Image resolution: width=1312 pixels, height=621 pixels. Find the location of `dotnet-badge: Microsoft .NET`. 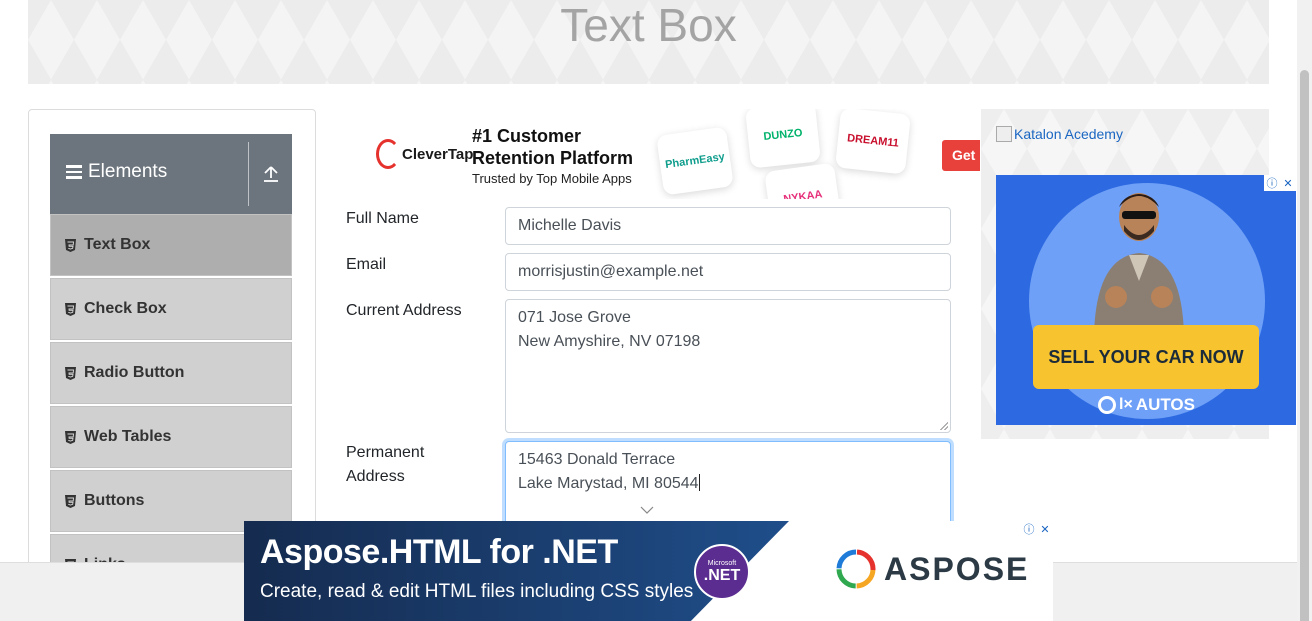

dotnet-badge: Microsoft .NET is located at coordinates (722, 572).